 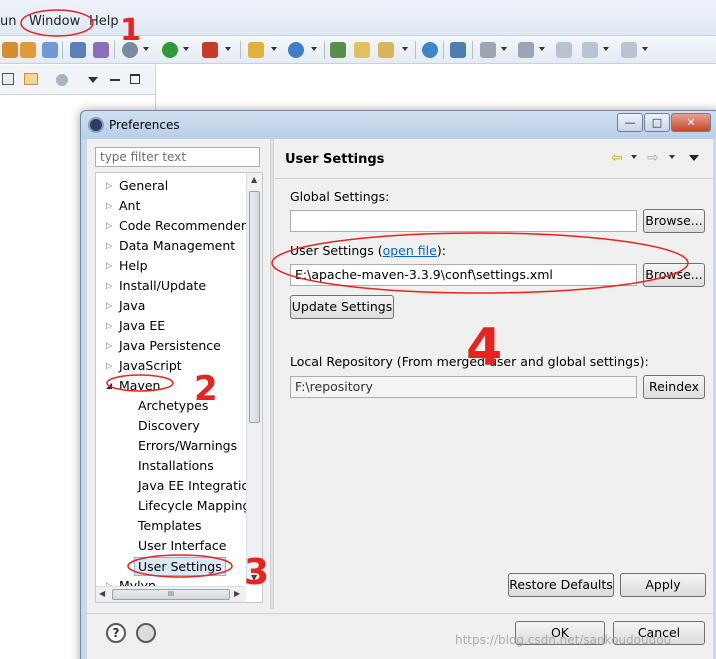 I want to click on forward-icon, so click(x=629, y=50).